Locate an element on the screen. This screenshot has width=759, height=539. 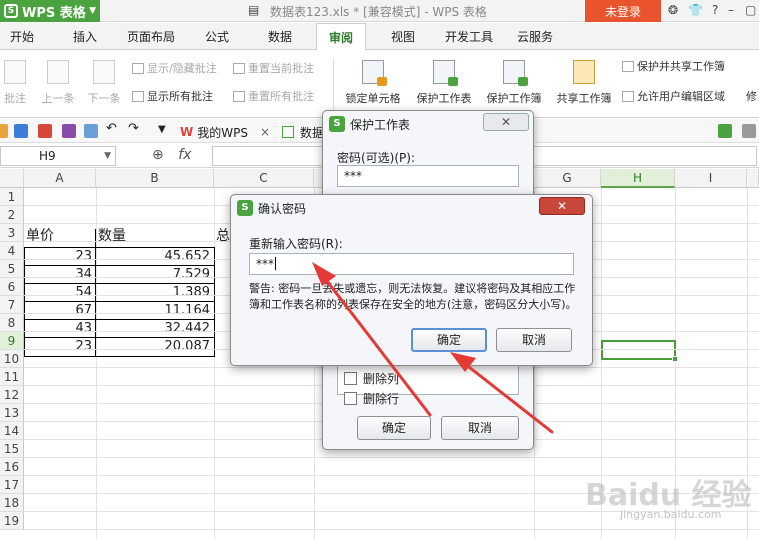
export-pdf-icon is located at coordinates (45, 131).